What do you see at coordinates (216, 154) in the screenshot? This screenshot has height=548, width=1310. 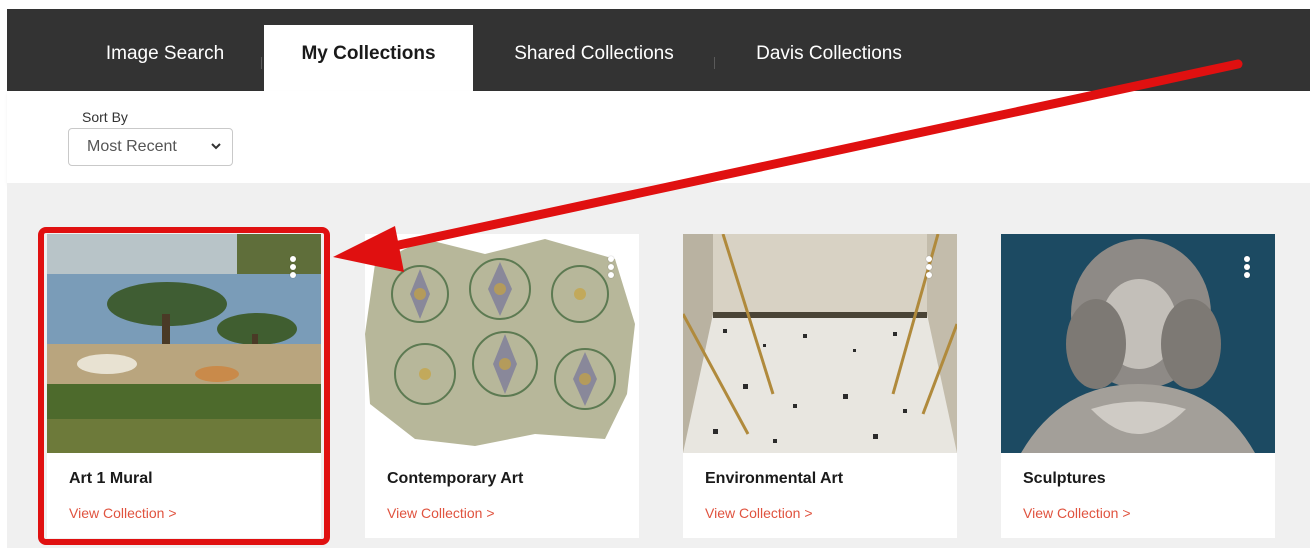 I see `chevron-down-icon` at bounding box center [216, 154].